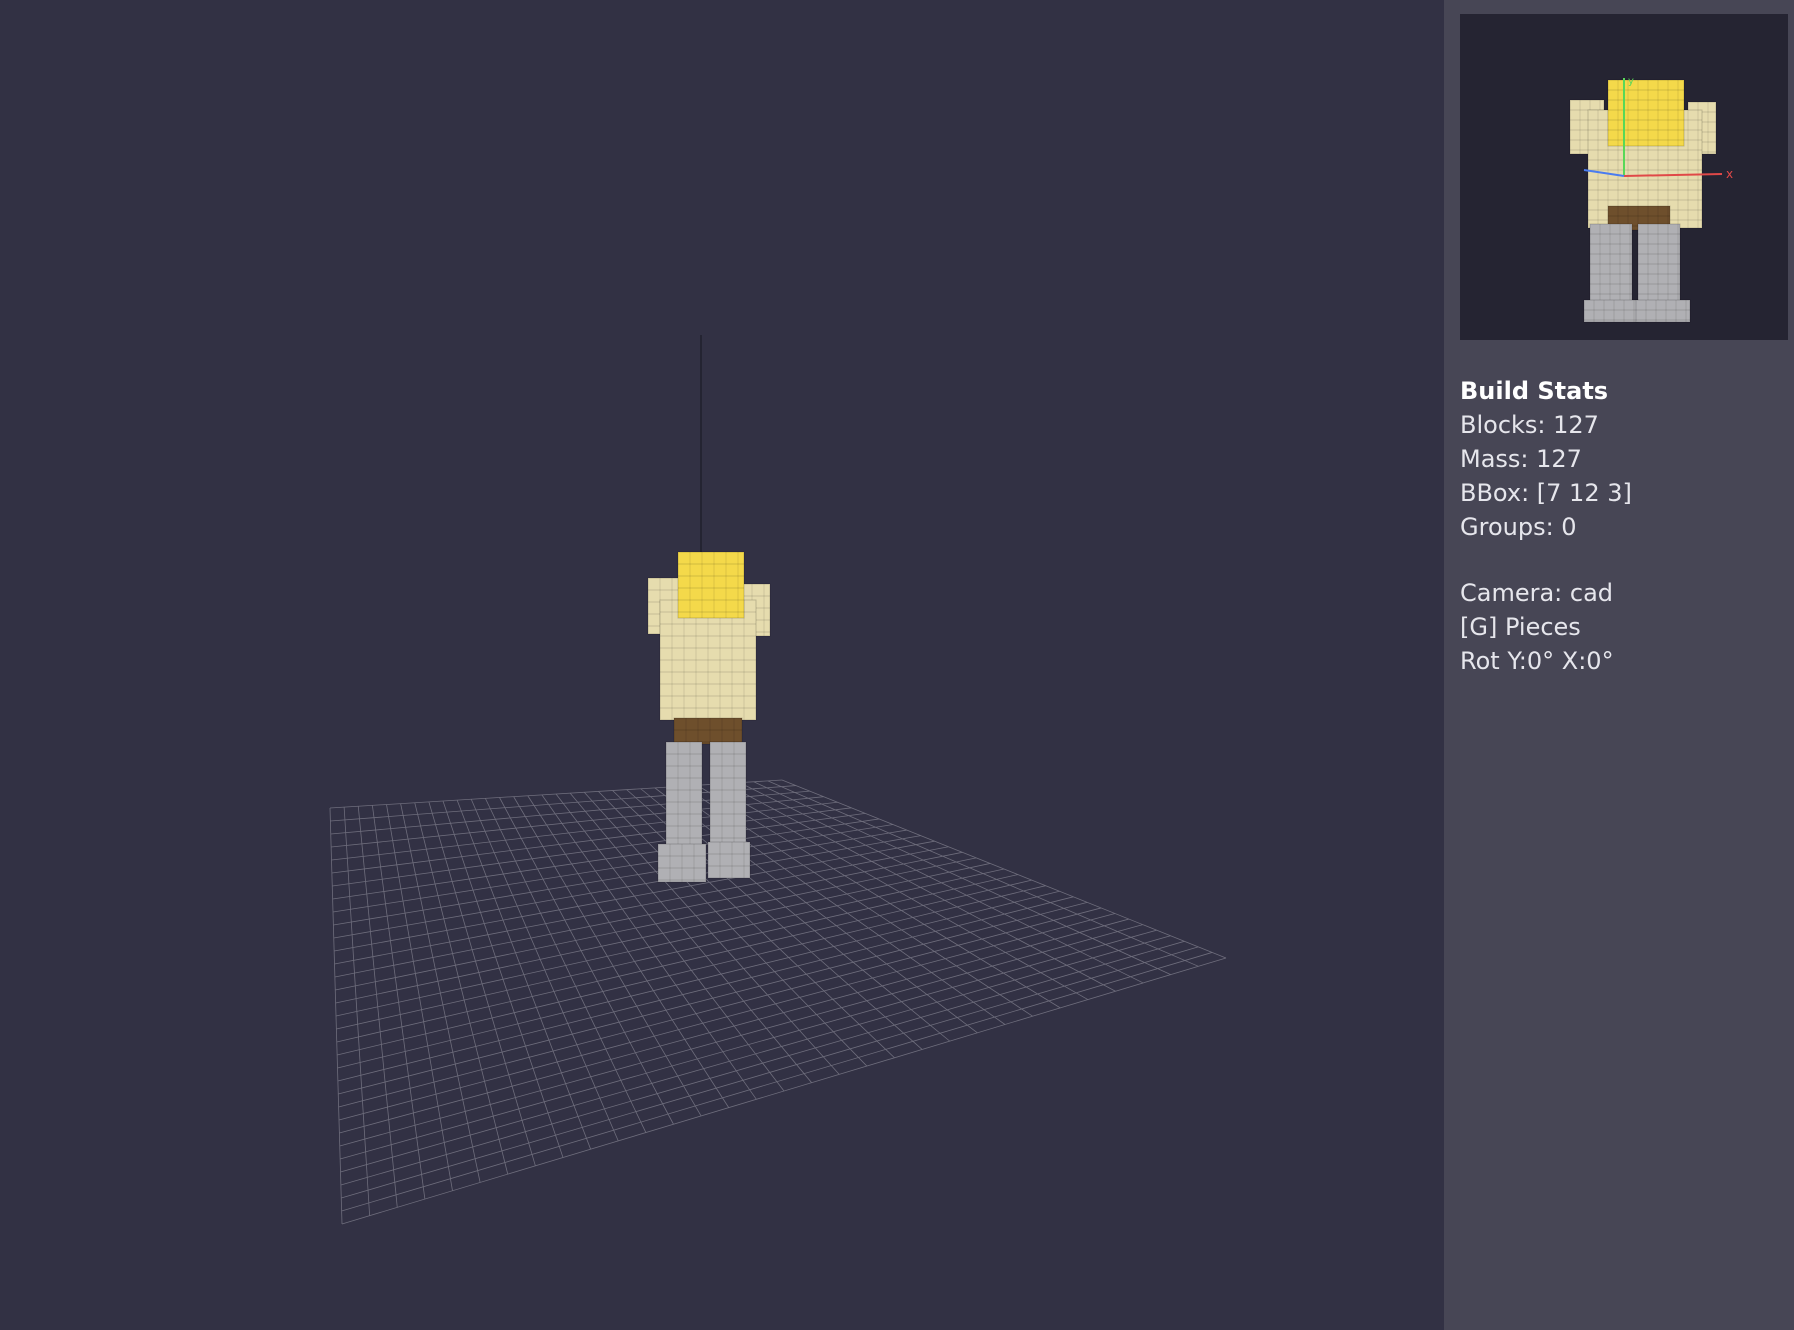 The image size is (1794, 1330). What do you see at coordinates (1663, 311) in the screenshot?
I see `mini-right-foot` at bounding box center [1663, 311].